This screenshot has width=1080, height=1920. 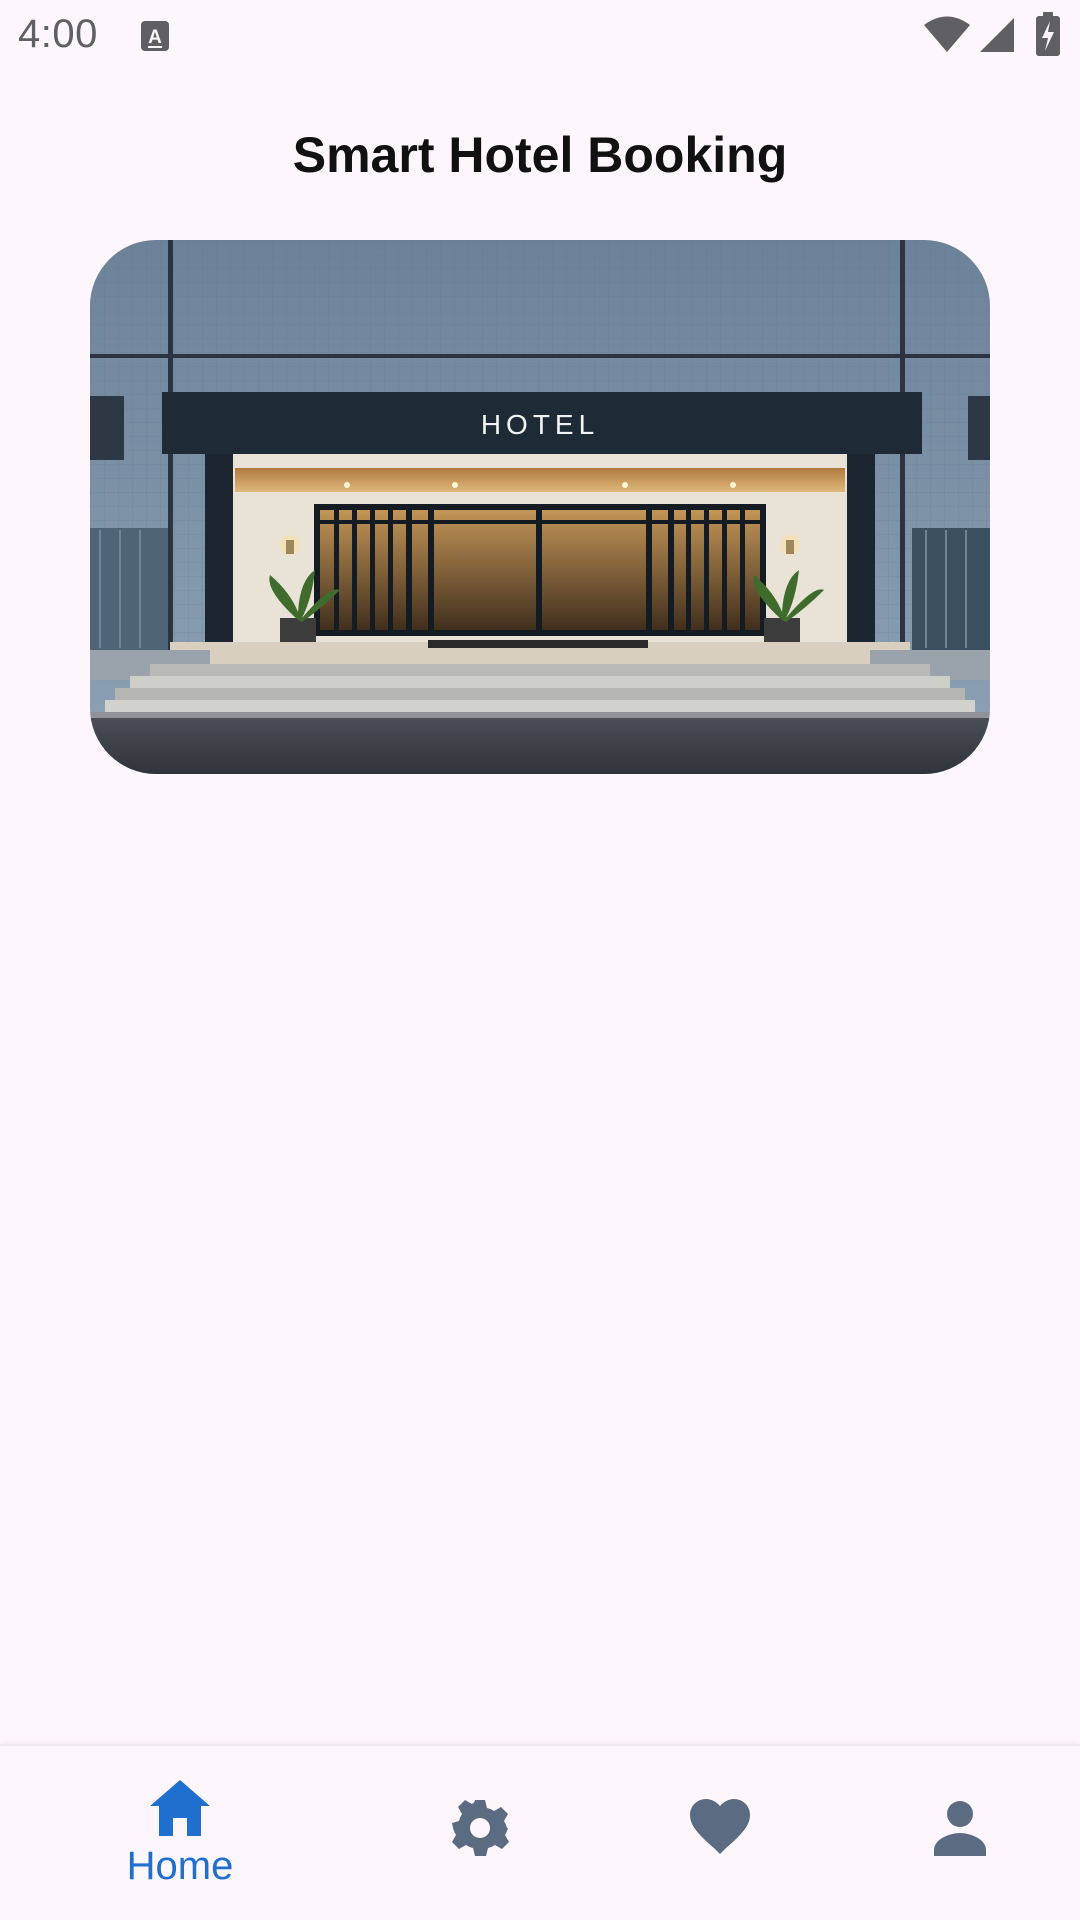 I want to click on signal-icon, so click(x=997, y=35).